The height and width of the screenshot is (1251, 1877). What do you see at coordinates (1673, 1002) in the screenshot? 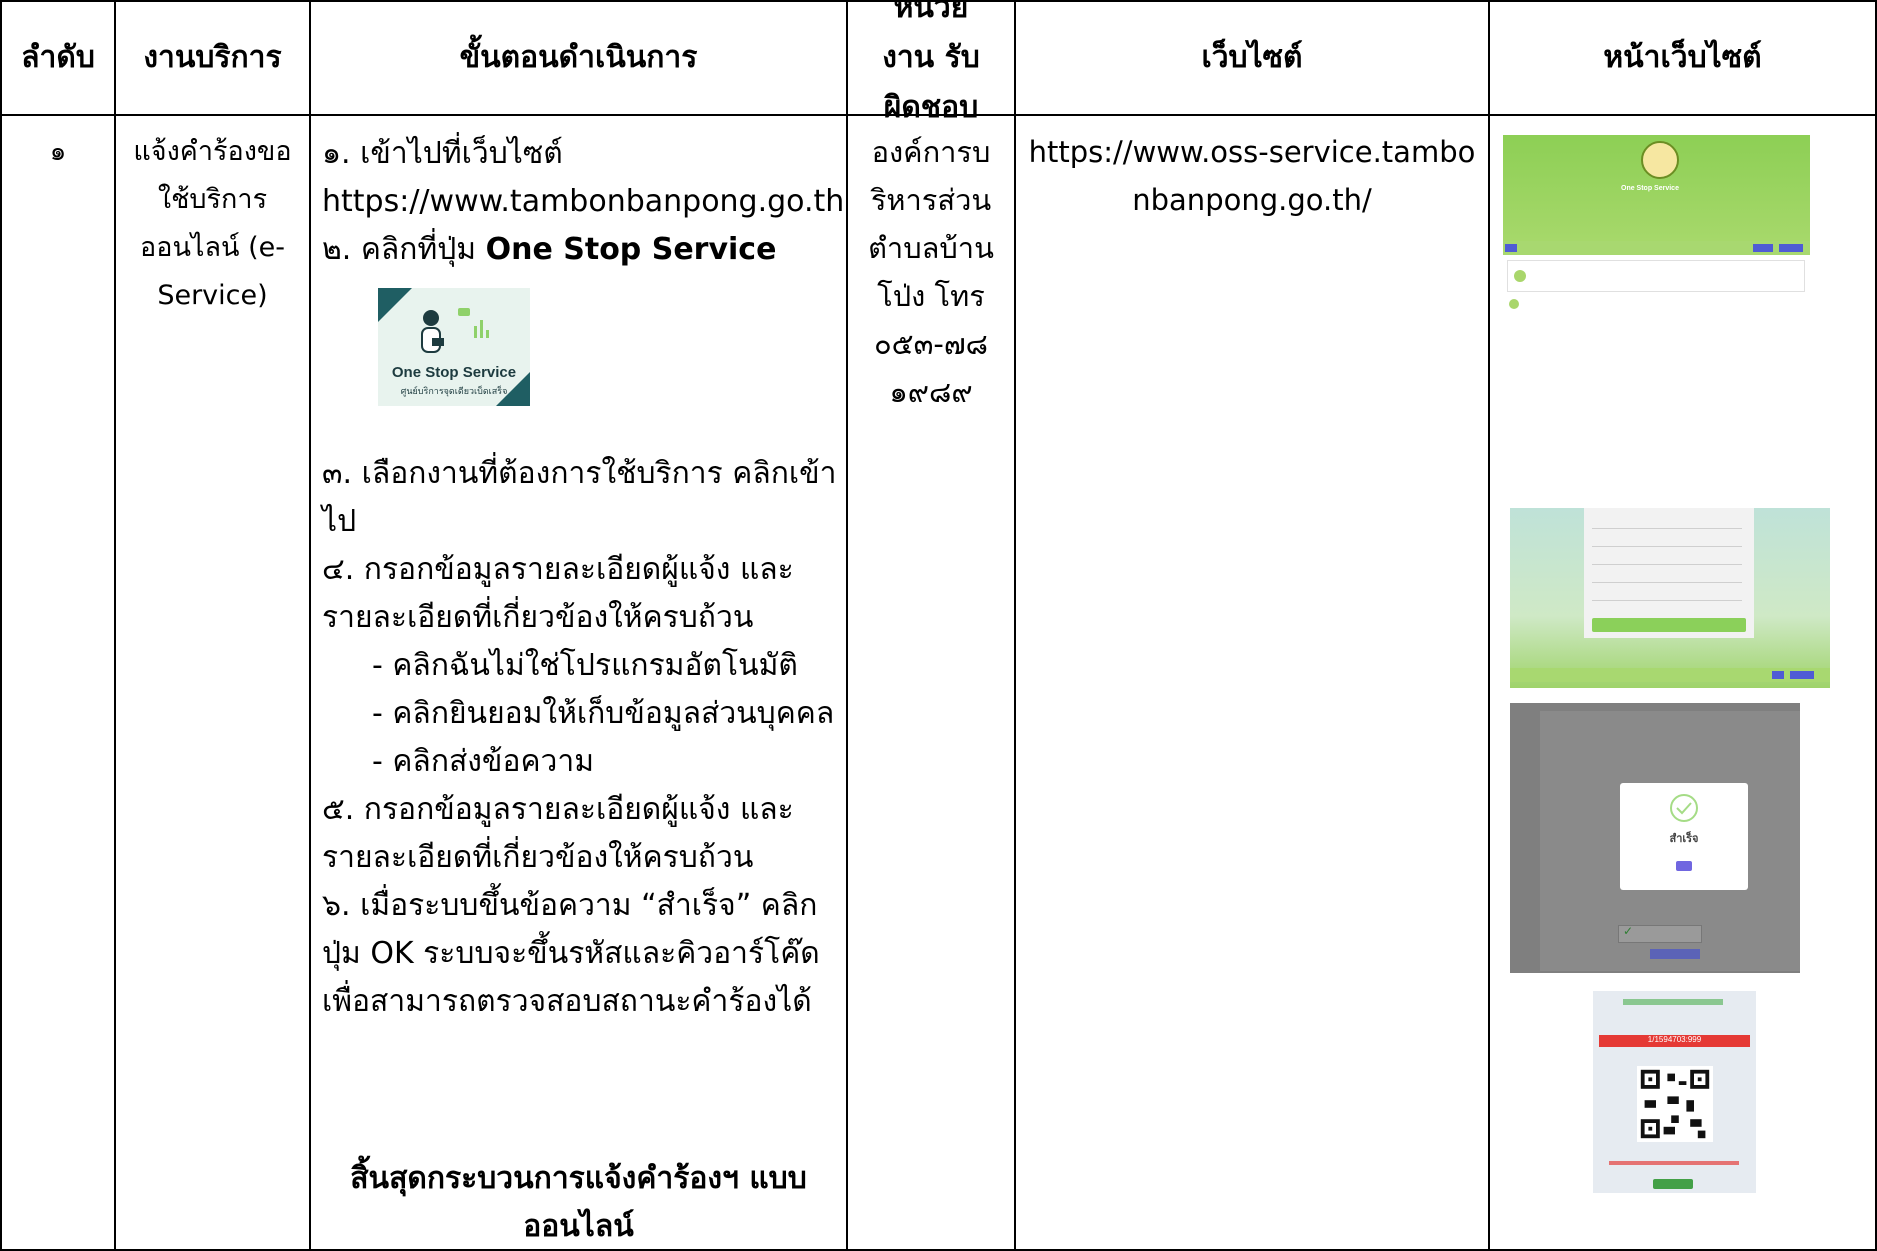
I see `ticket-header-text` at bounding box center [1673, 1002].